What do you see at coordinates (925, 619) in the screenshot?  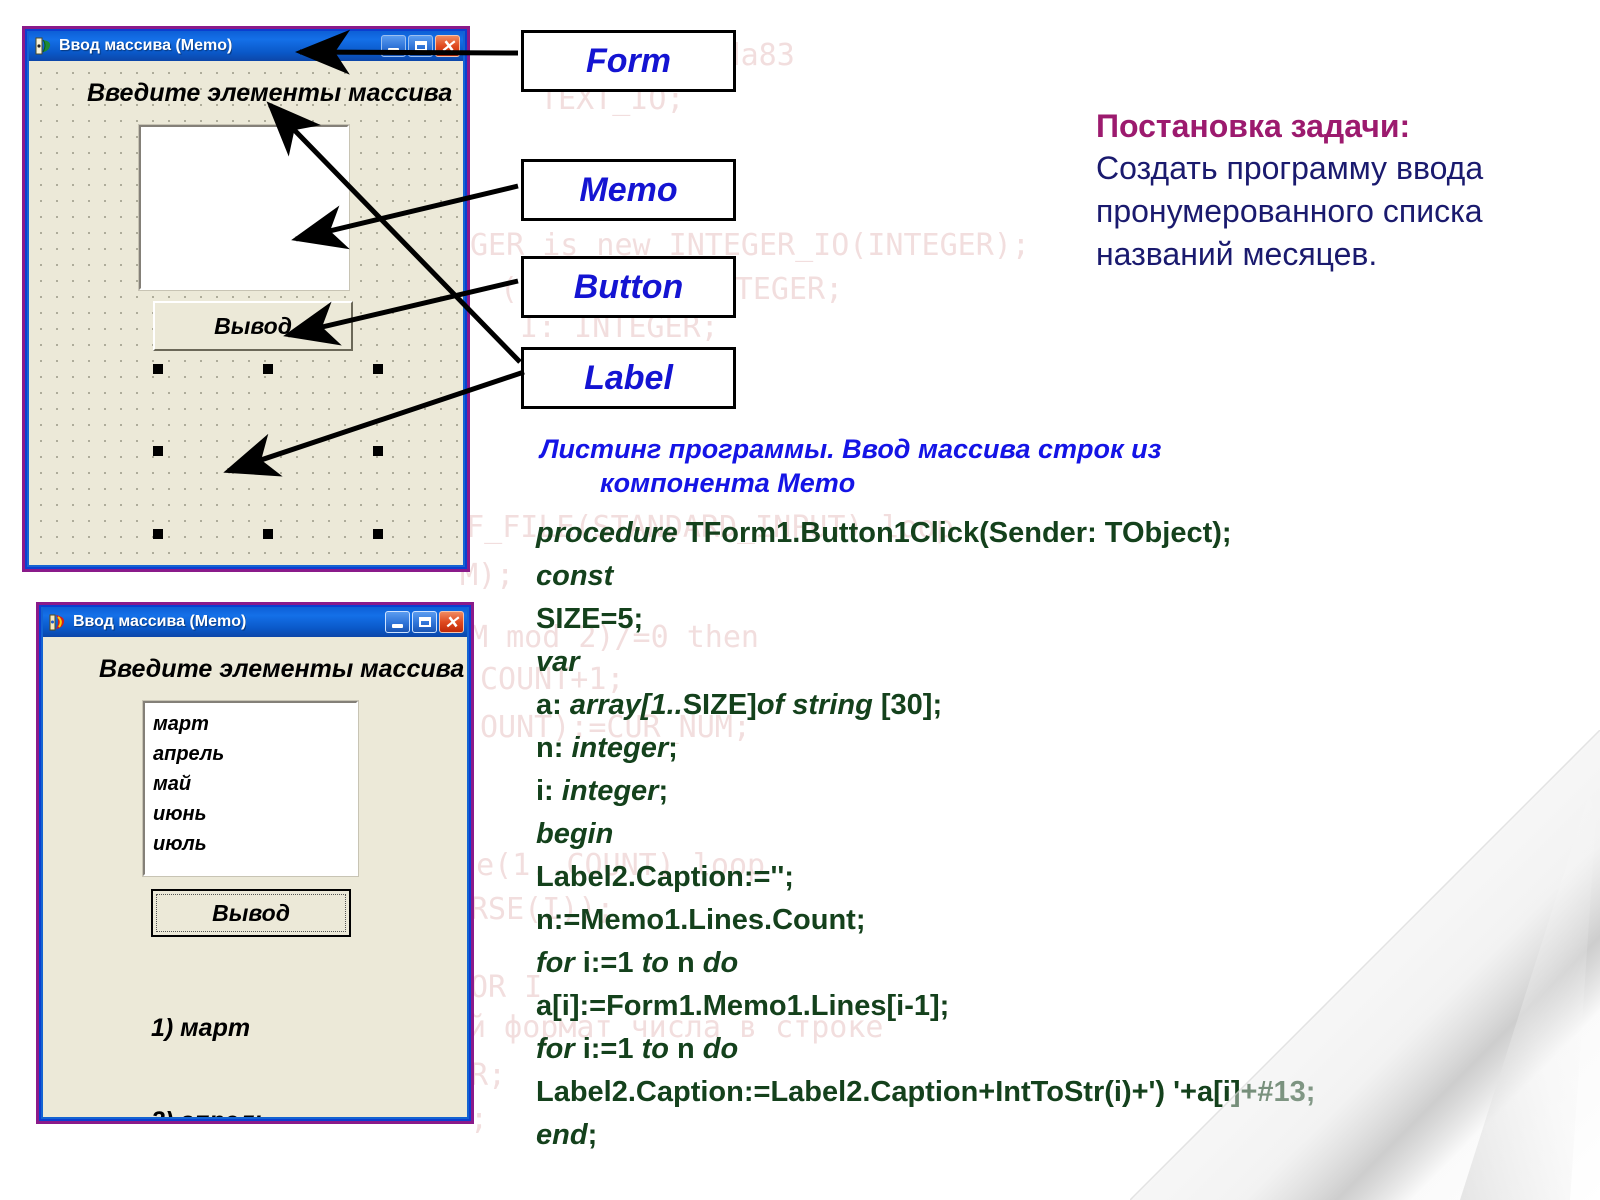 I see `code-line: SIZE=5;` at bounding box center [925, 619].